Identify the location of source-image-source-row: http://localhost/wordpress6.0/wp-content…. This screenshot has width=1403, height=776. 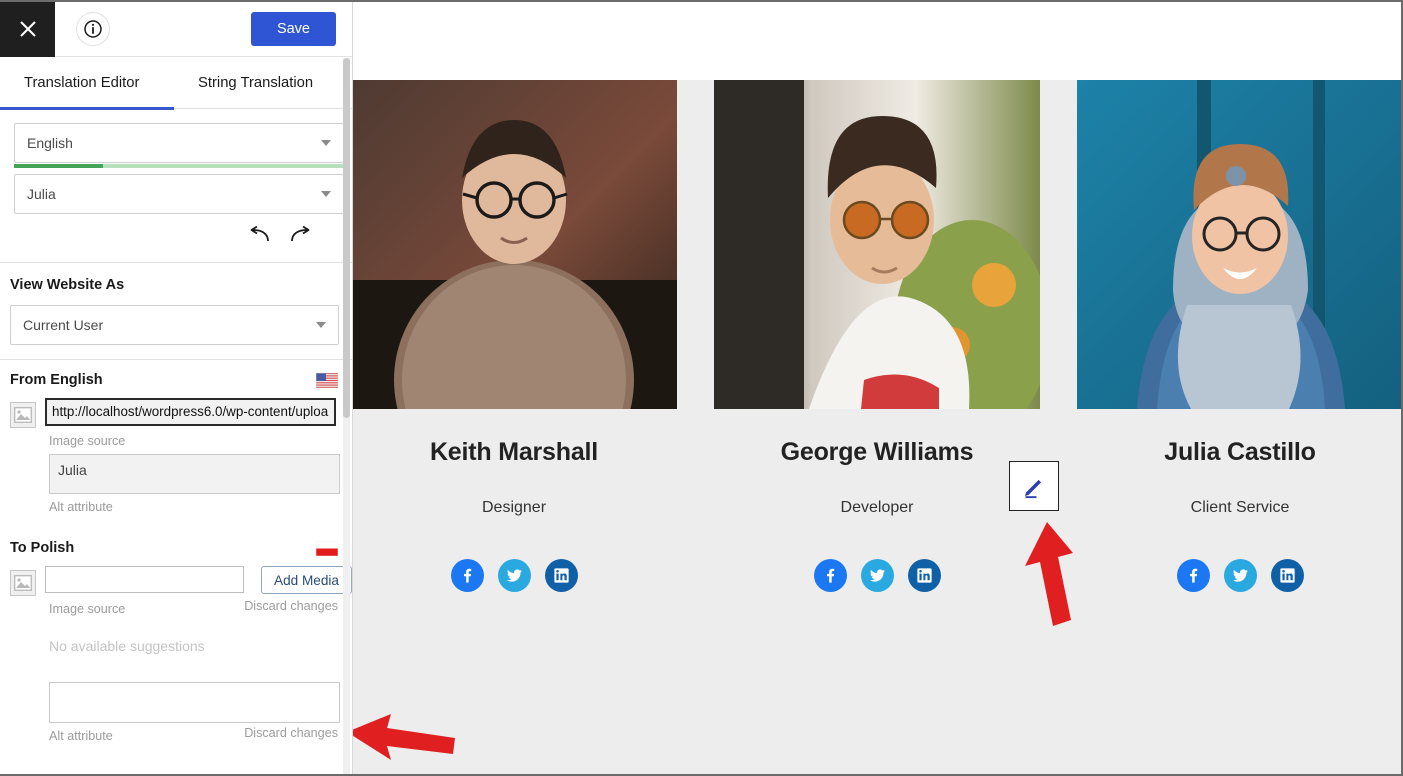
(176, 413).